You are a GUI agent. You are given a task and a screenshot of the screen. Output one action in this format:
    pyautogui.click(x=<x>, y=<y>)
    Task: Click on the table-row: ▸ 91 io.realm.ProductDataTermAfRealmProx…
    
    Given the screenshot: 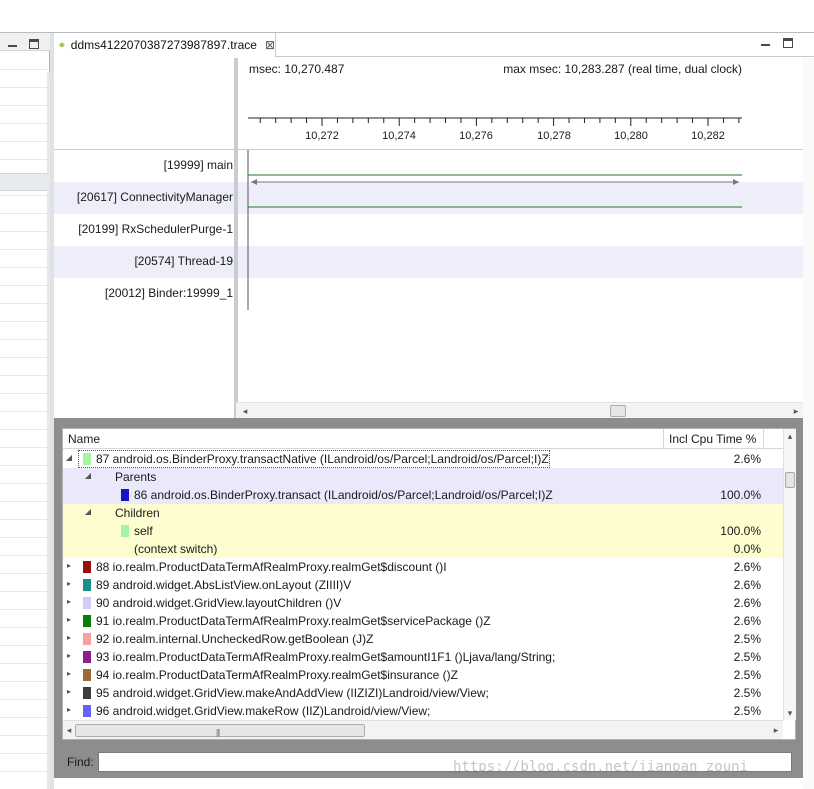 What is the action you would take?
    pyautogui.click(x=423, y=621)
    